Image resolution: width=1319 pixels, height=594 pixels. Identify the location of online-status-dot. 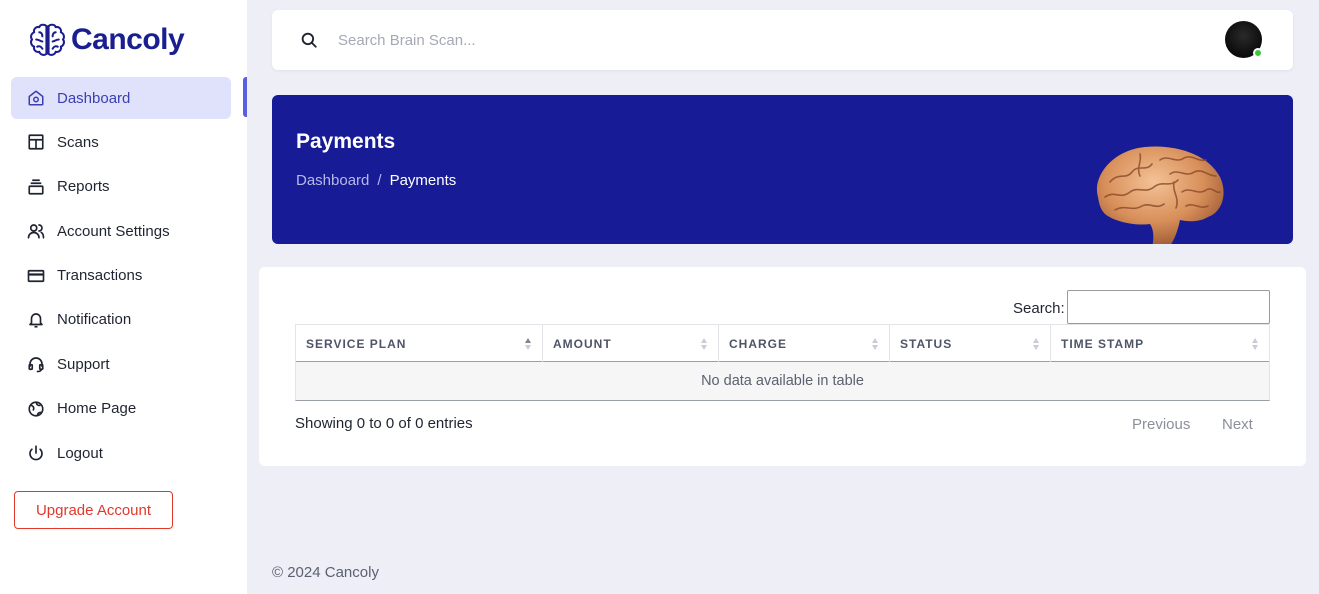
(1258, 53).